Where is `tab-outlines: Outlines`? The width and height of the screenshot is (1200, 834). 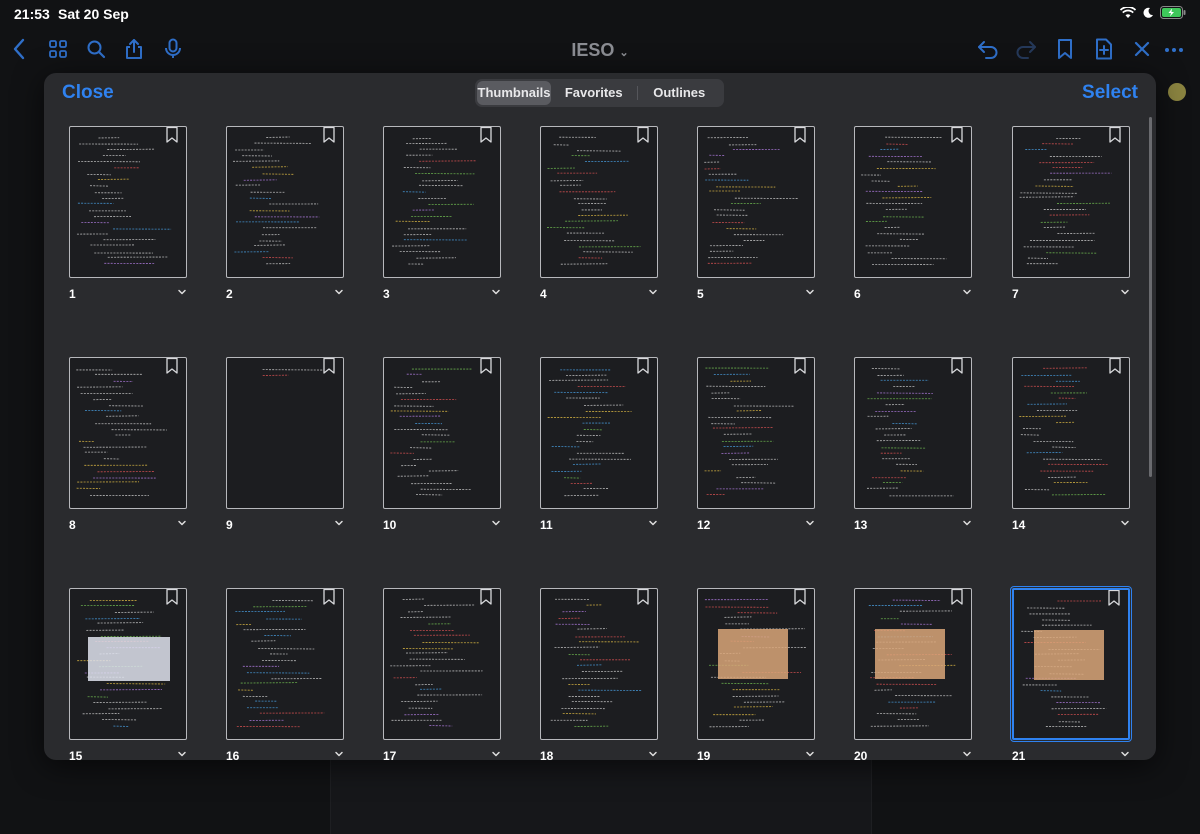 tab-outlines: Outlines is located at coordinates (679, 93).